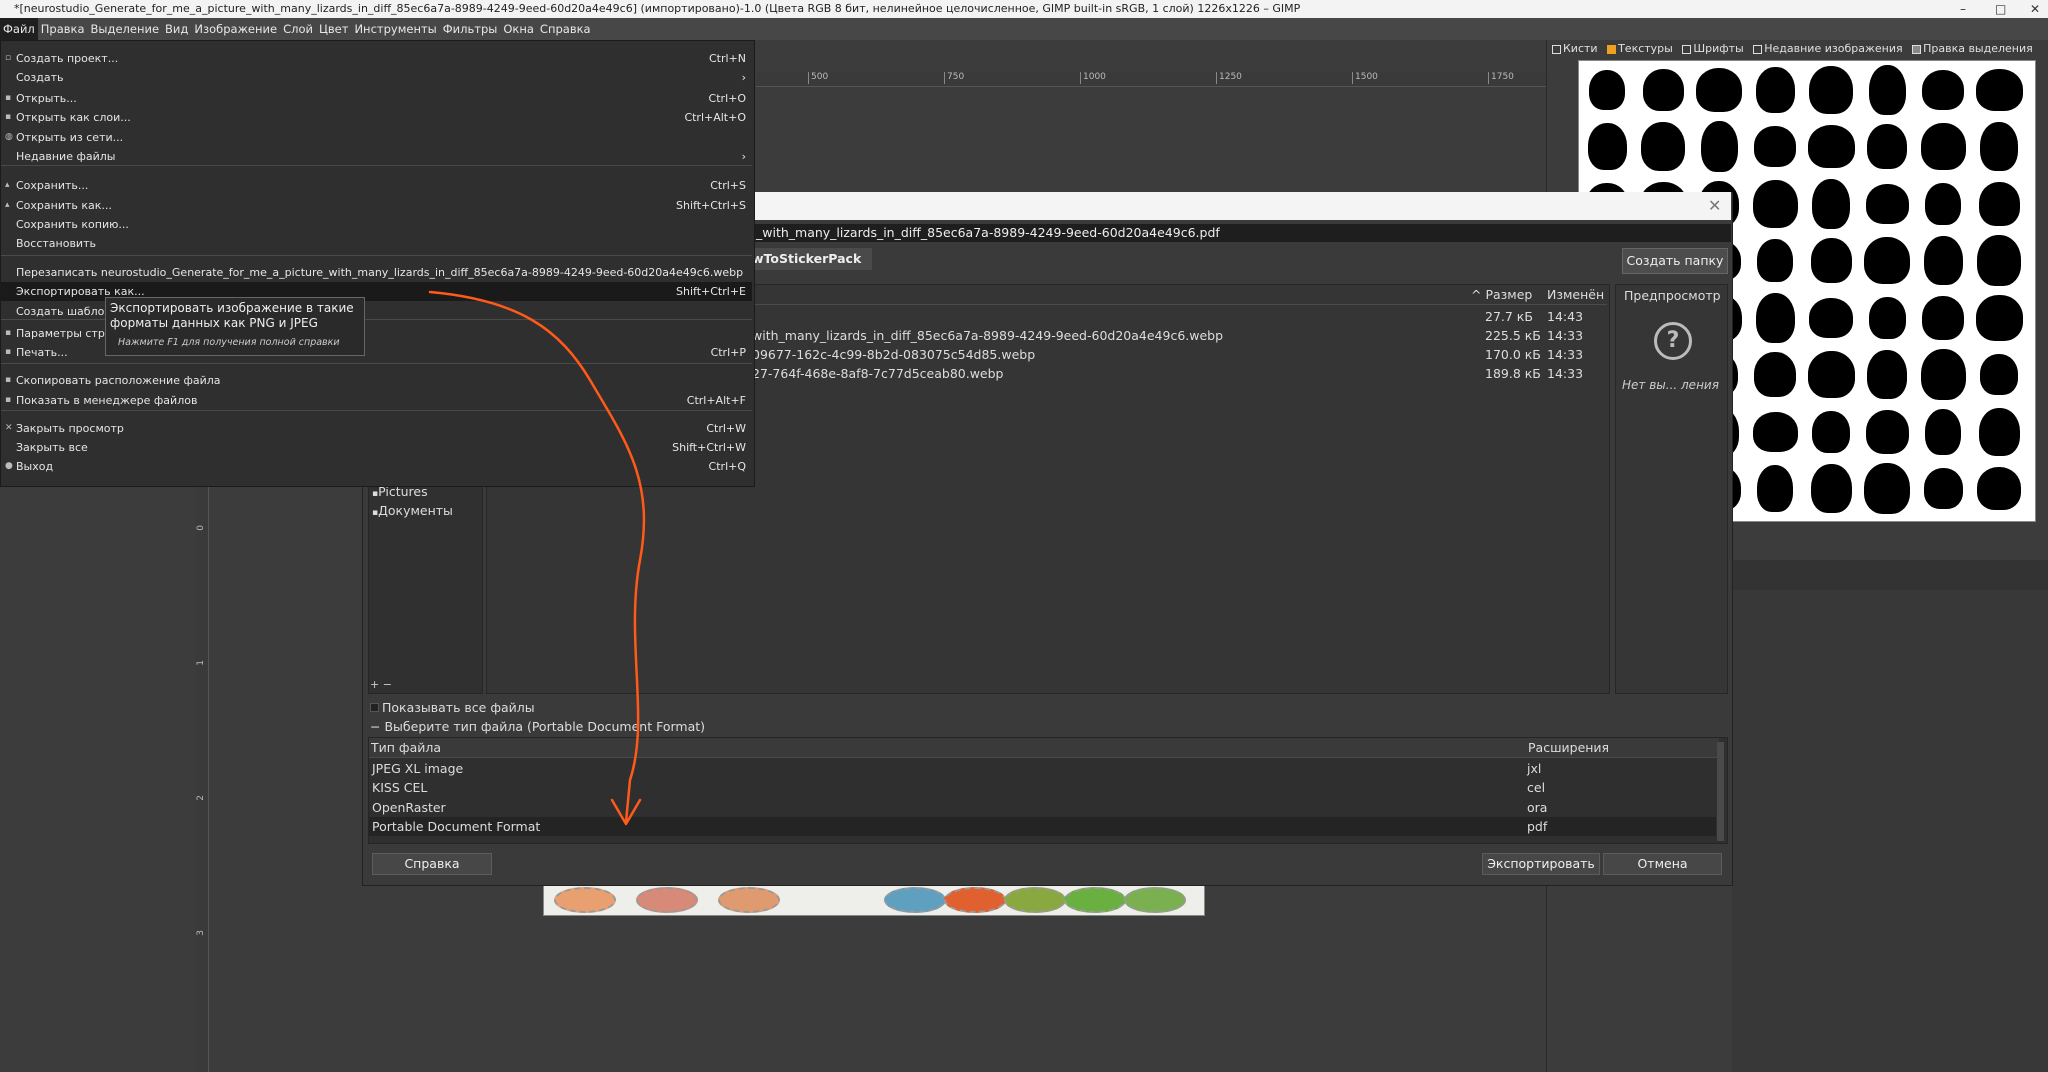  Describe the element at coordinates (202, 778) in the screenshot. I see `ruler-vertical: 0 1 2 3` at that location.